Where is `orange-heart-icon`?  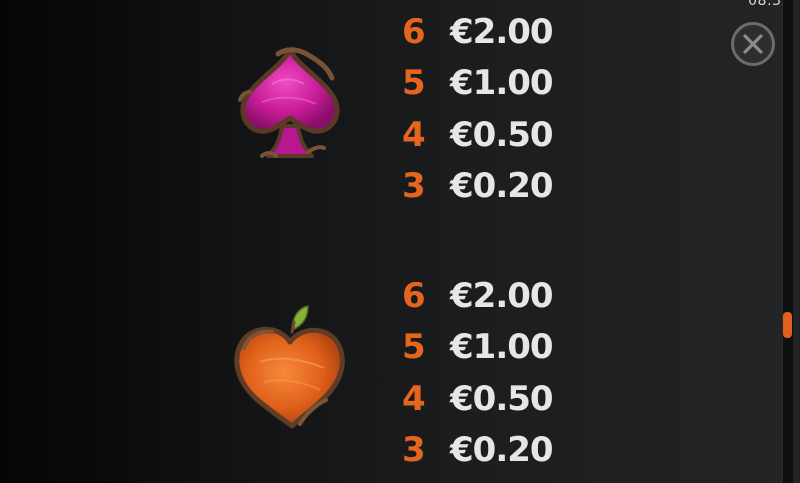
orange-heart-icon is located at coordinates (290, 366).